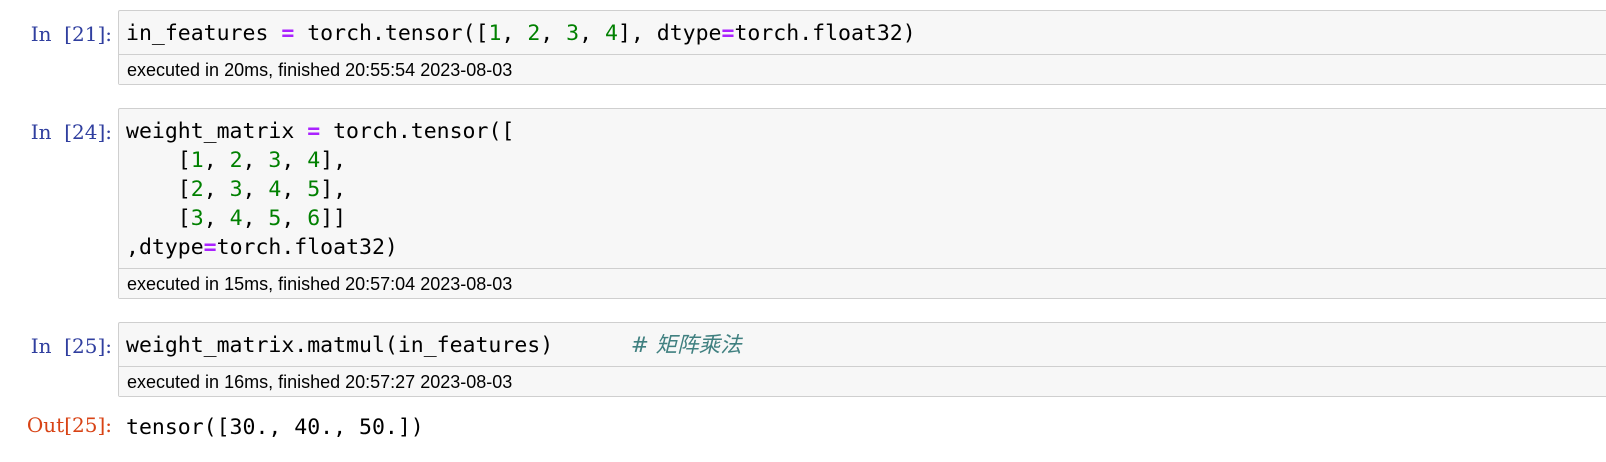 The image size is (1606, 462). What do you see at coordinates (69, 425) in the screenshot?
I see `output-prompt: Out[25]:` at bounding box center [69, 425].